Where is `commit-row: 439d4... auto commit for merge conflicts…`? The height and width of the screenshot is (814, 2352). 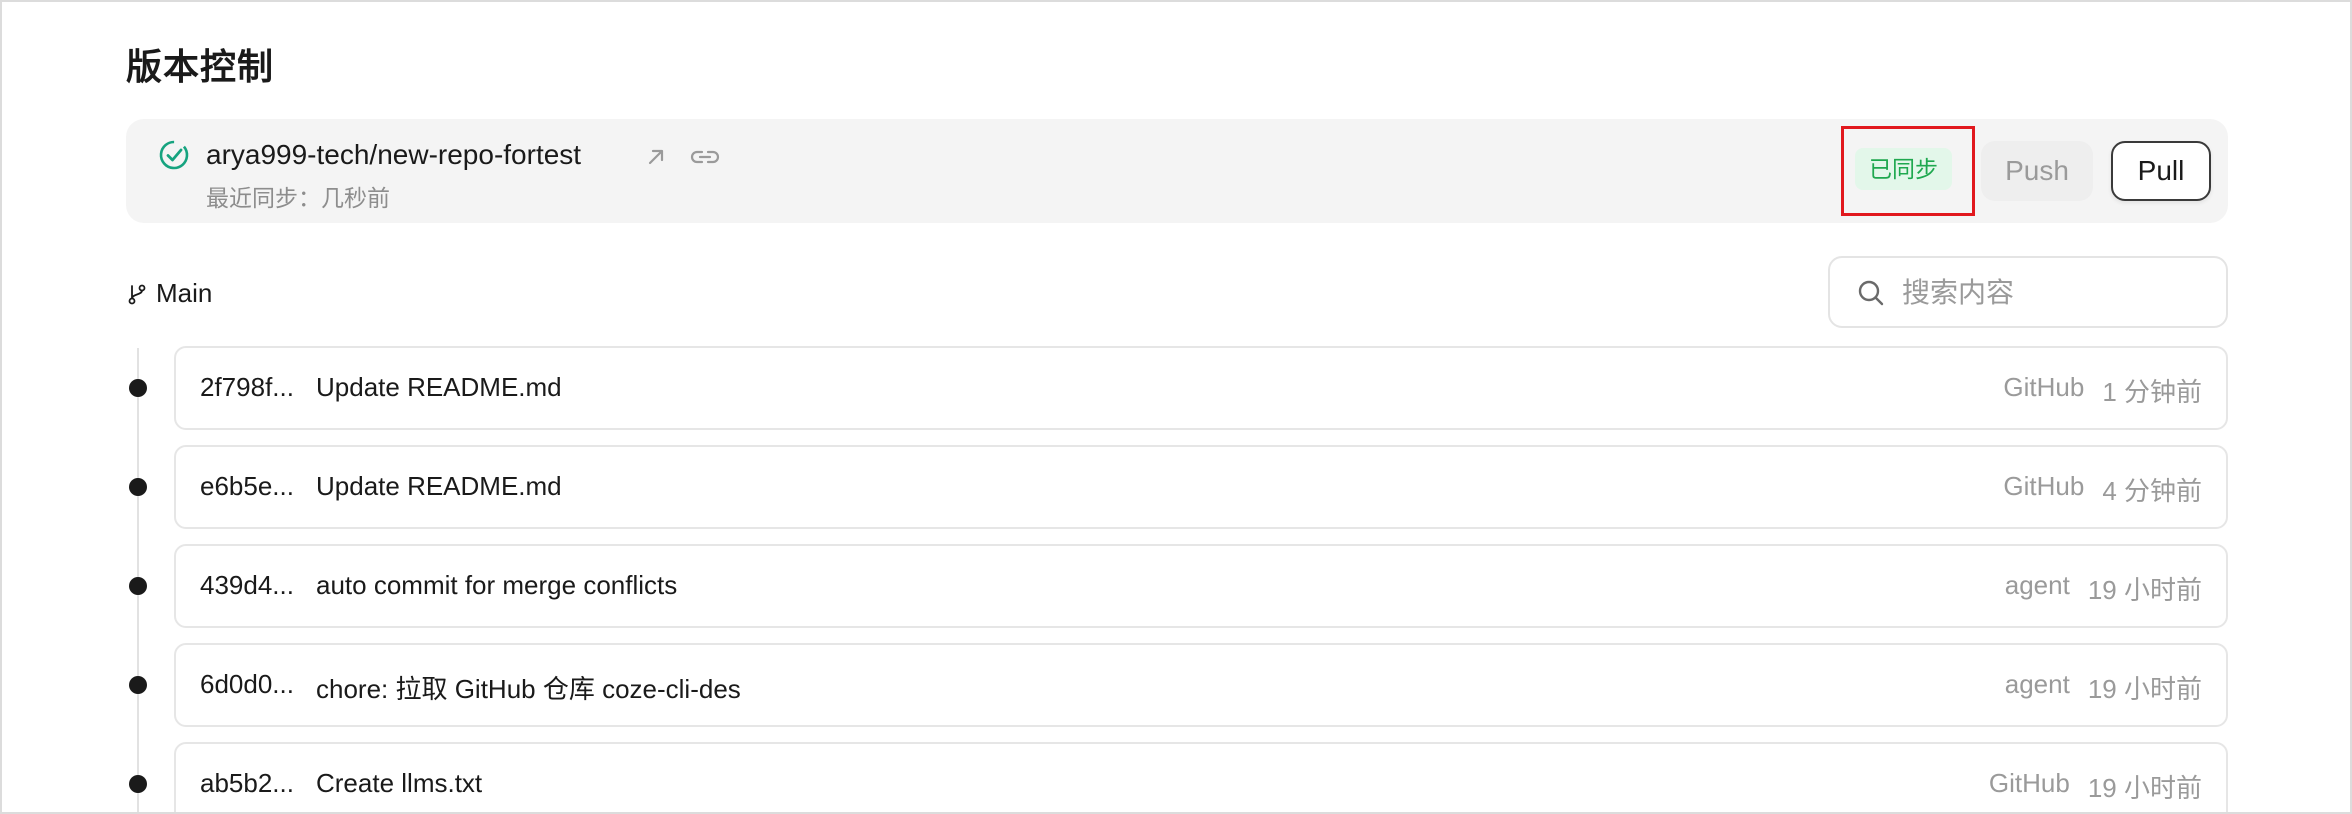 commit-row: 439d4... auto commit for merge conflicts… is located at coordinates (1201, 586).